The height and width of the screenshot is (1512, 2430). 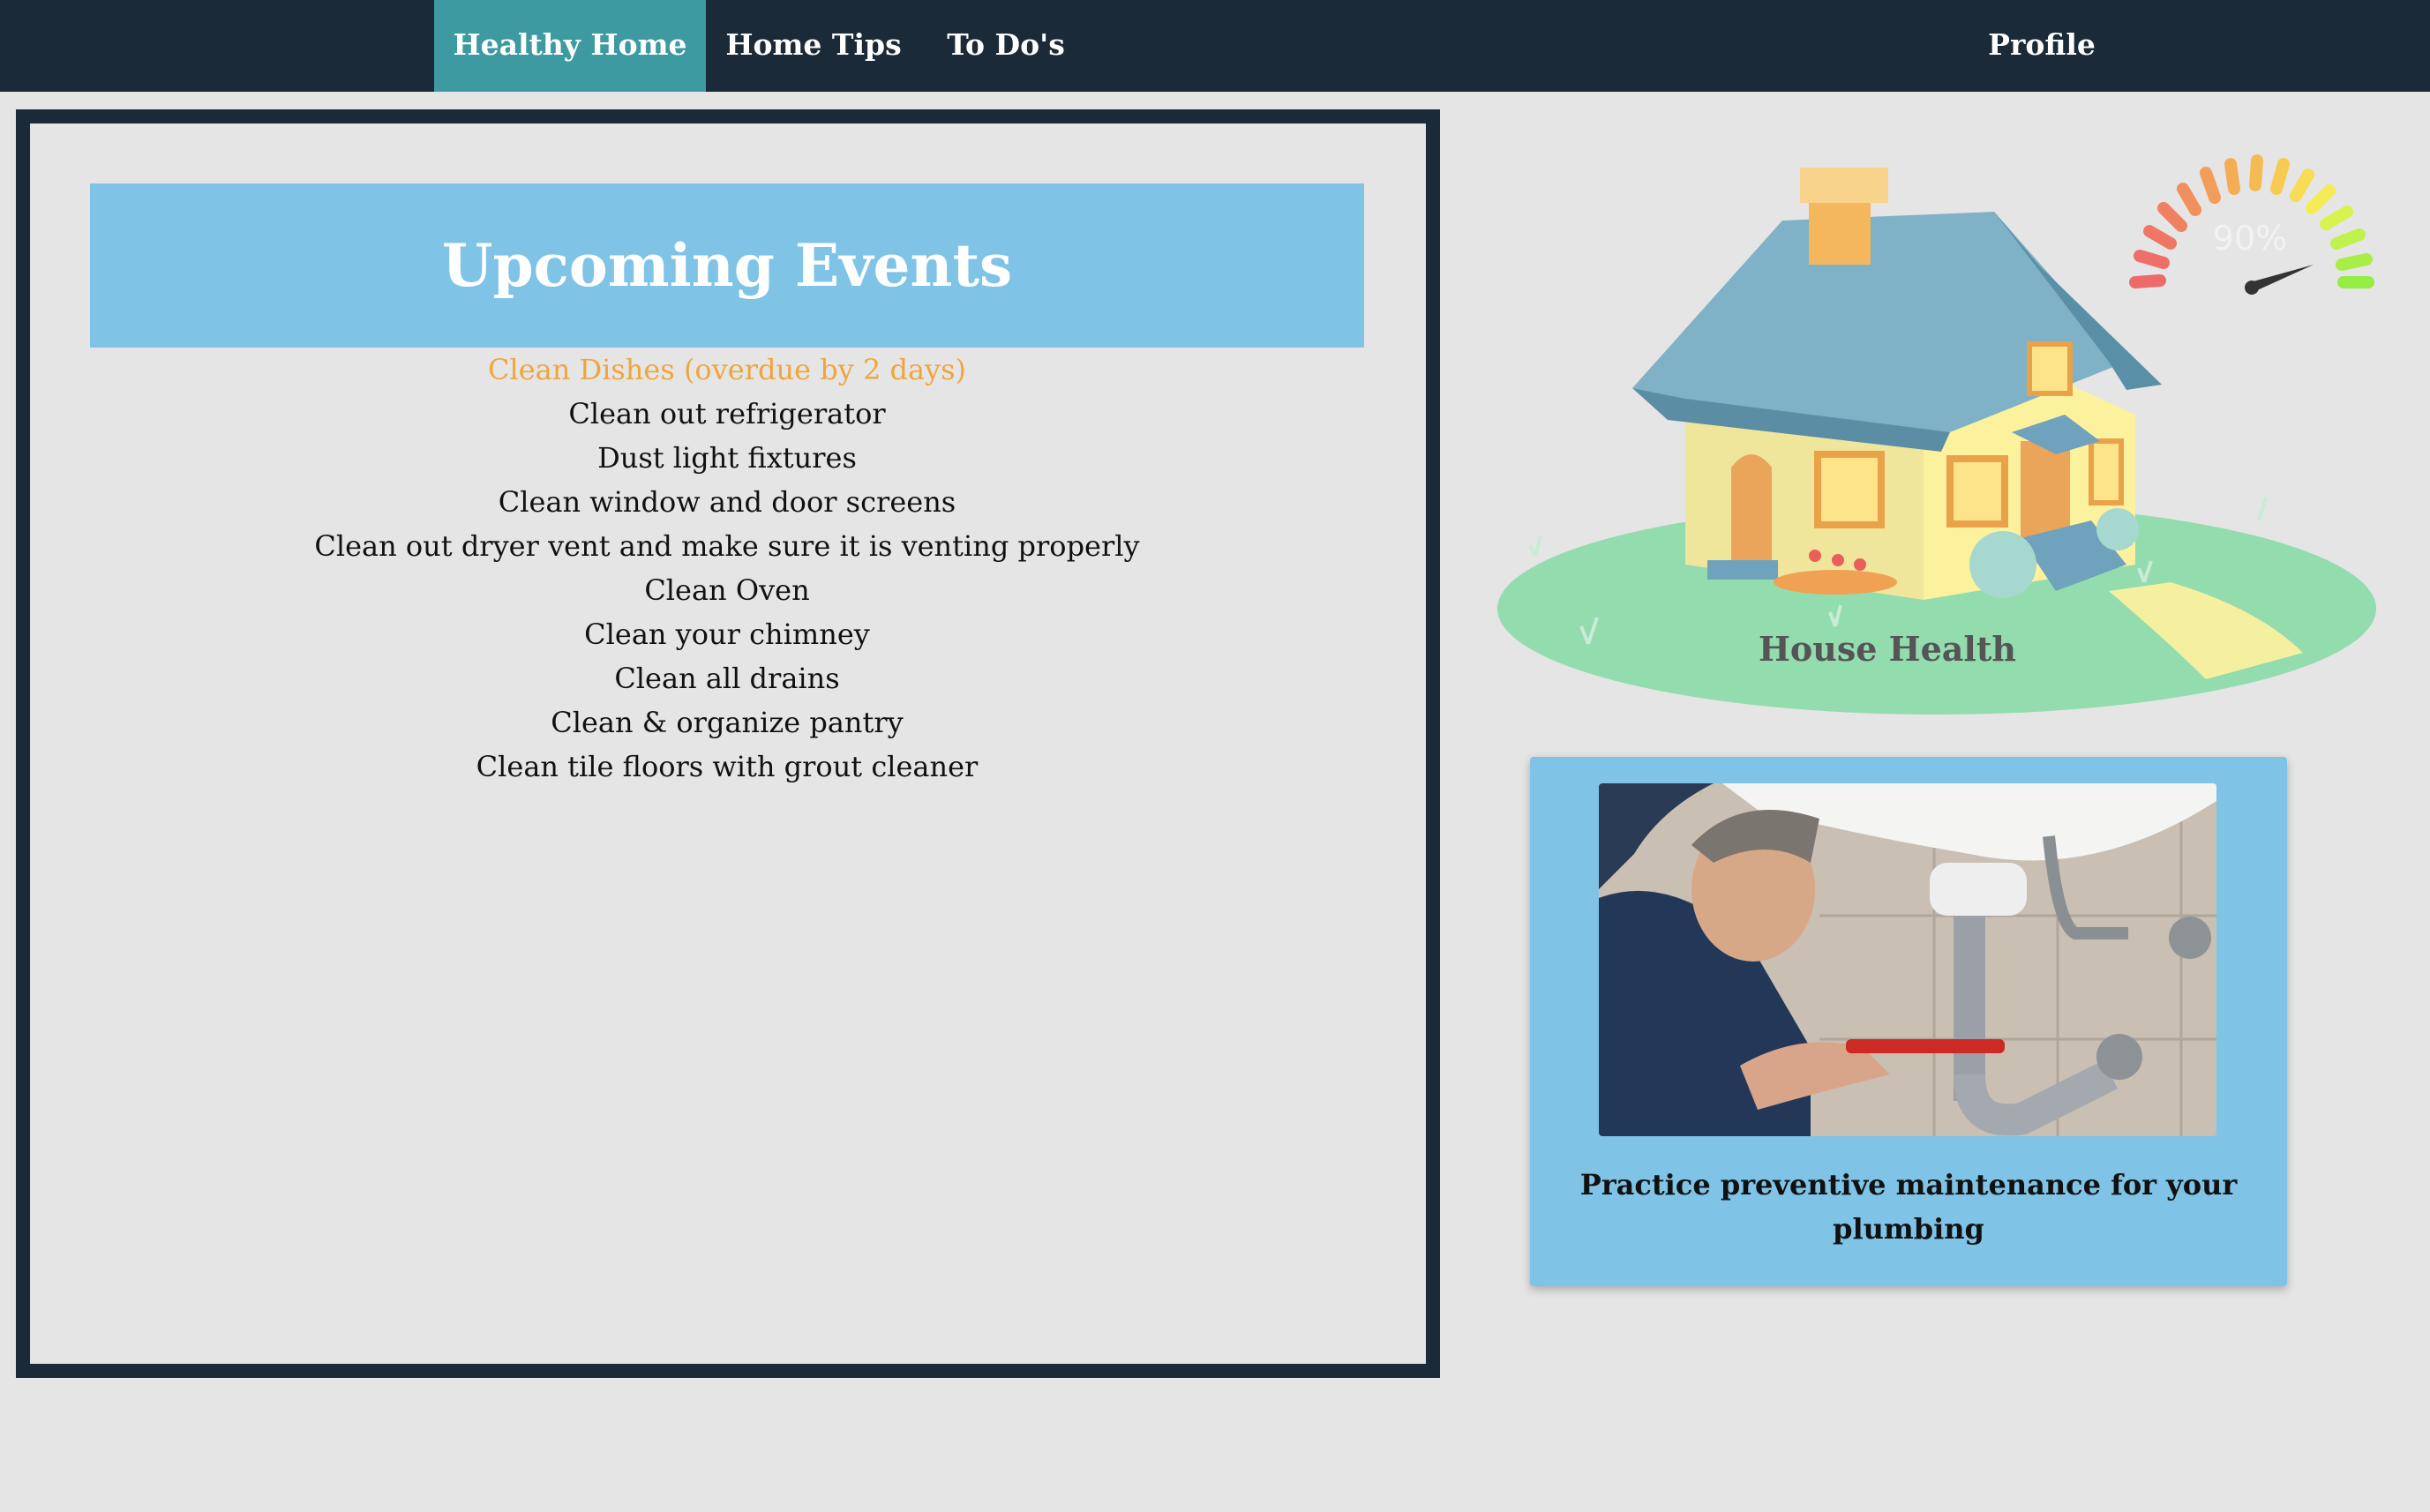 What do you see at coordinates (727, 767) in the screenshot?
I see `event-item: Clean tile floors with grout cleaner` at bounding box center [727, 767].